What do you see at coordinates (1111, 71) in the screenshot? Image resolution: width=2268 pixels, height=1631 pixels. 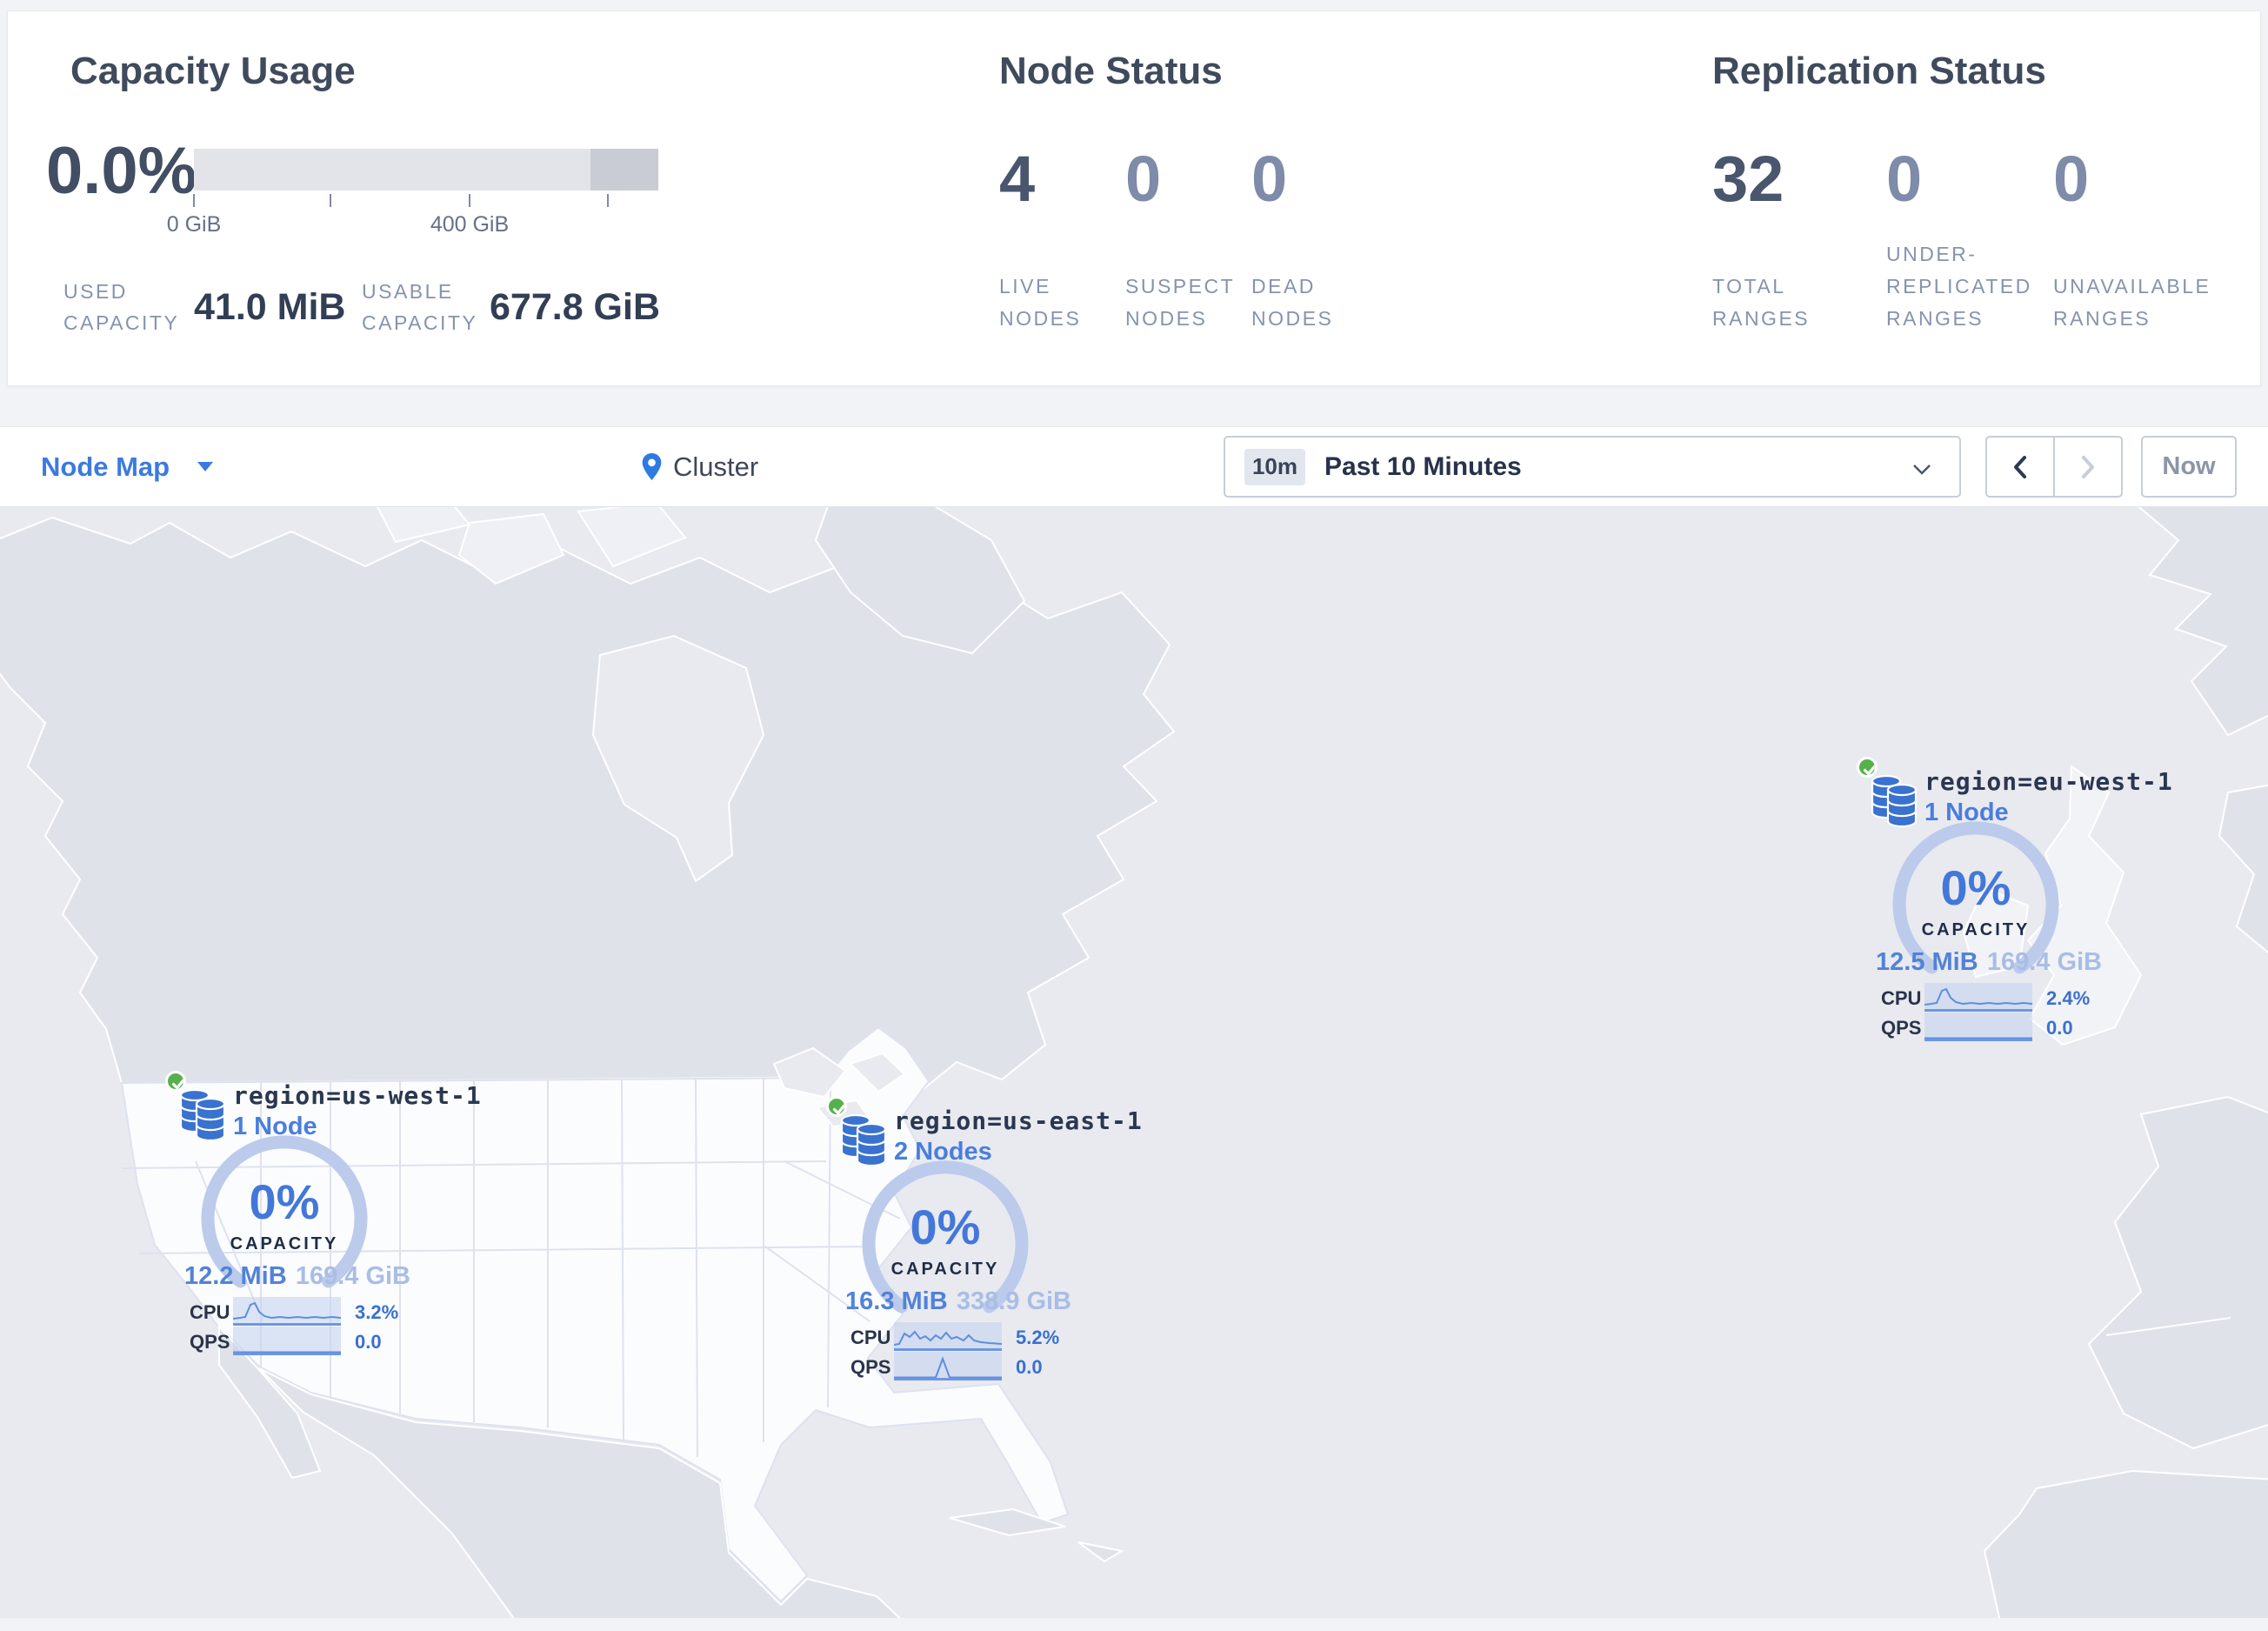 I see `node-status-title: Node Status` at bounding box center [1111, 71].